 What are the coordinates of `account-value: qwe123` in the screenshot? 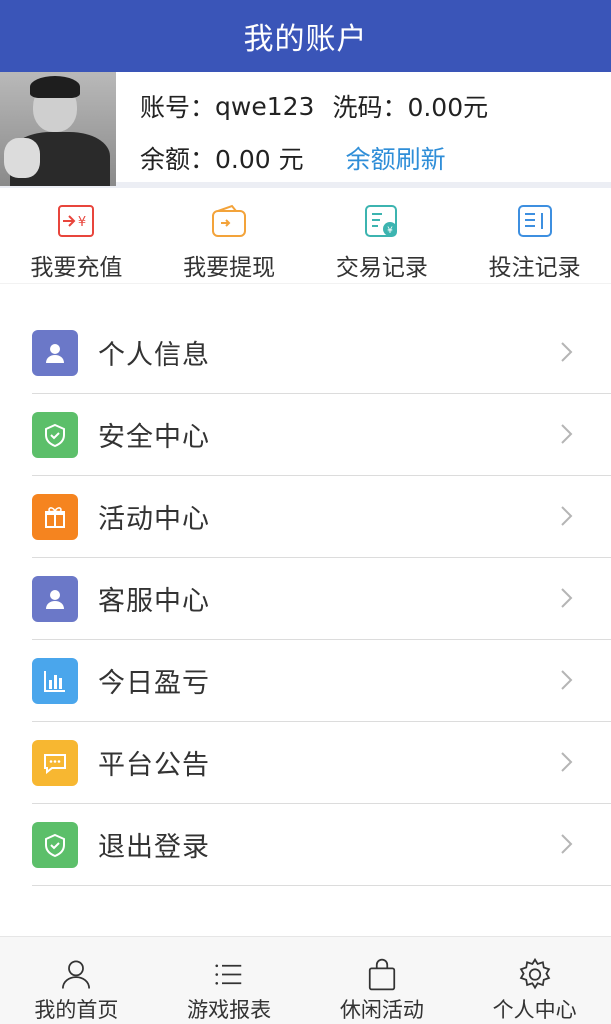 It's located at (265, 106).